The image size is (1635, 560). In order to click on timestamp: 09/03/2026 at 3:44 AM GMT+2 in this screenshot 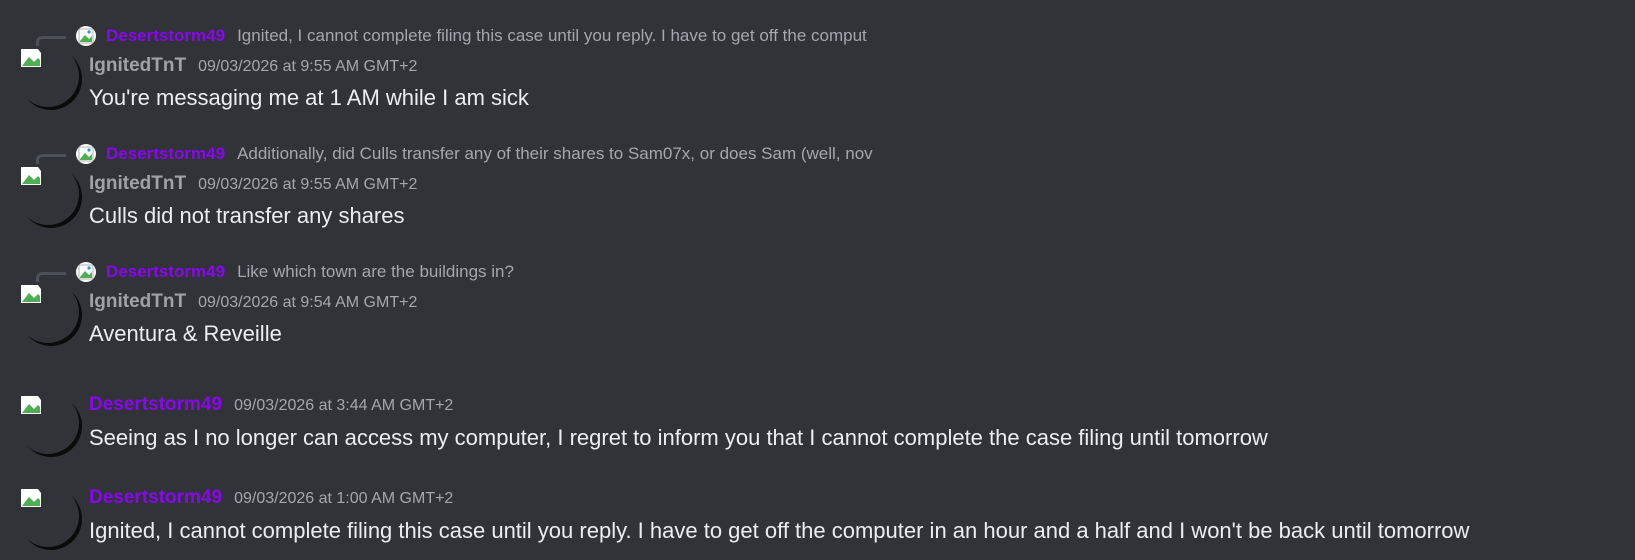, I will do `click(343, 406)`.